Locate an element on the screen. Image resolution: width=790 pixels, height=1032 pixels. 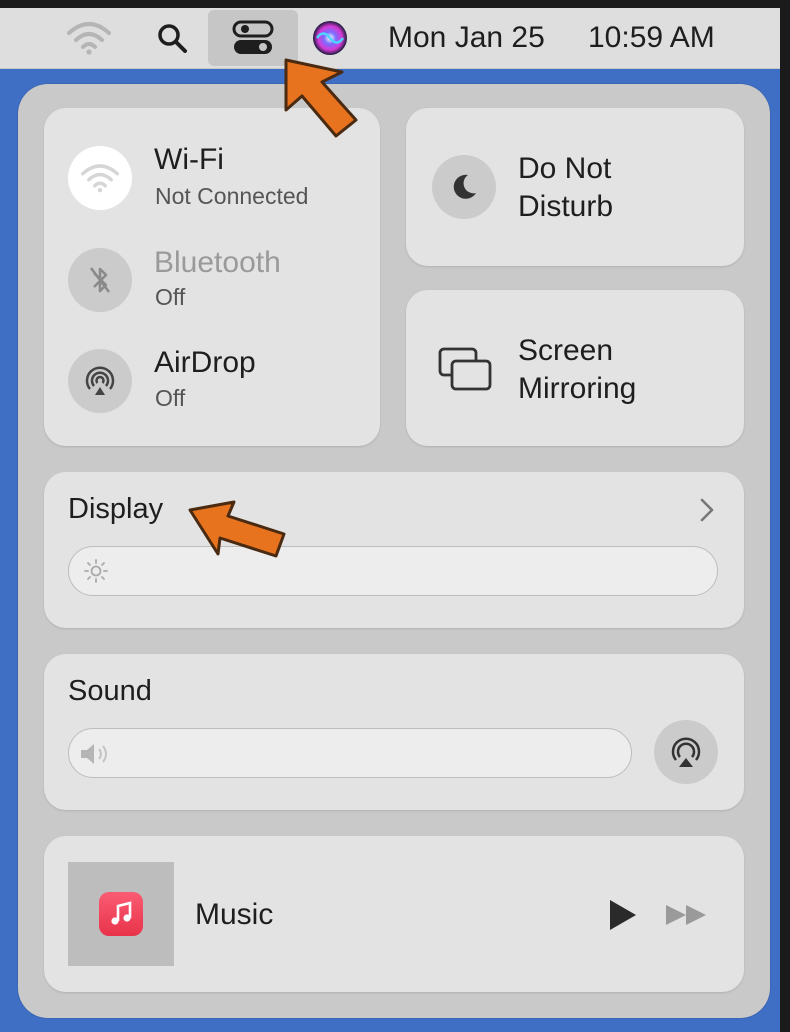
screen-mirroring-label-line1: Screen is located at coordinates (566, 350).